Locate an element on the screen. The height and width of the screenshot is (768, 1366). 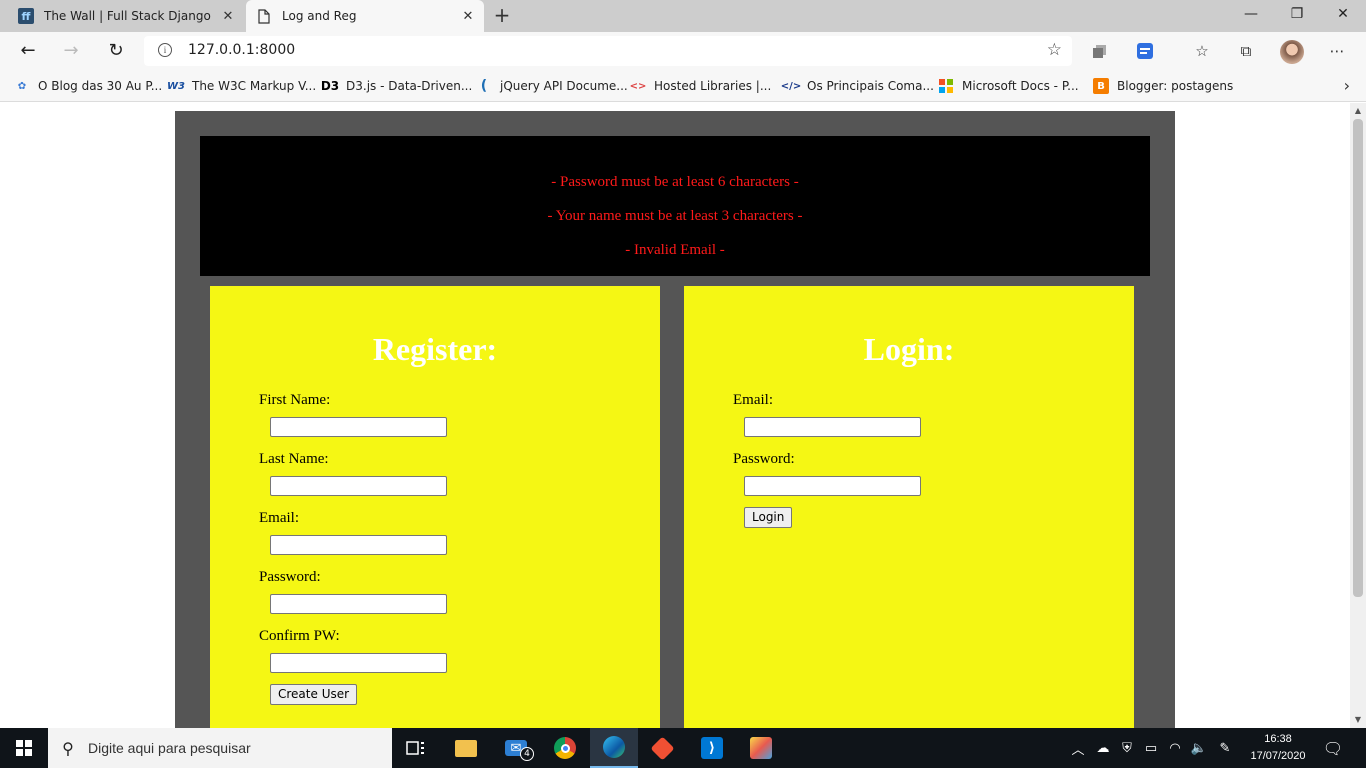
django-icon: ff is located at coordinates (26, 16).